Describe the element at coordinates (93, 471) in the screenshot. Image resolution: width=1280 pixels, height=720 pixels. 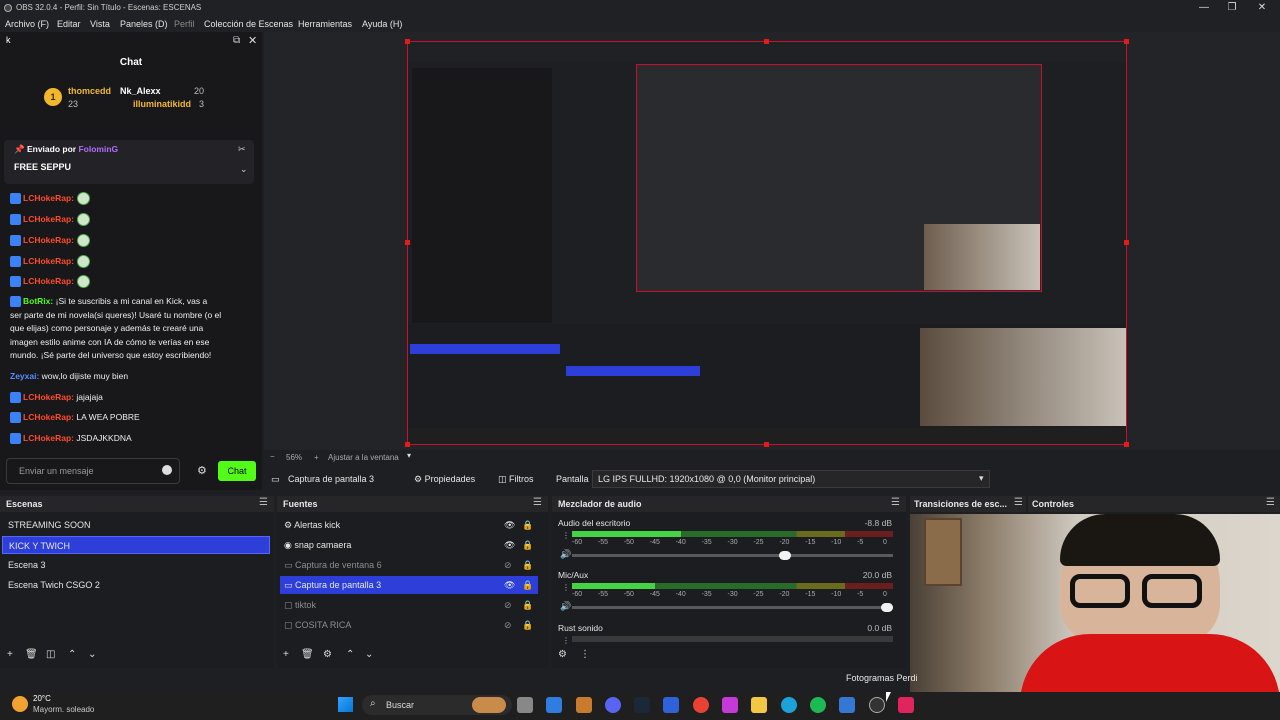
I see `chat-message-input: Enviar un mensaje` at that location.